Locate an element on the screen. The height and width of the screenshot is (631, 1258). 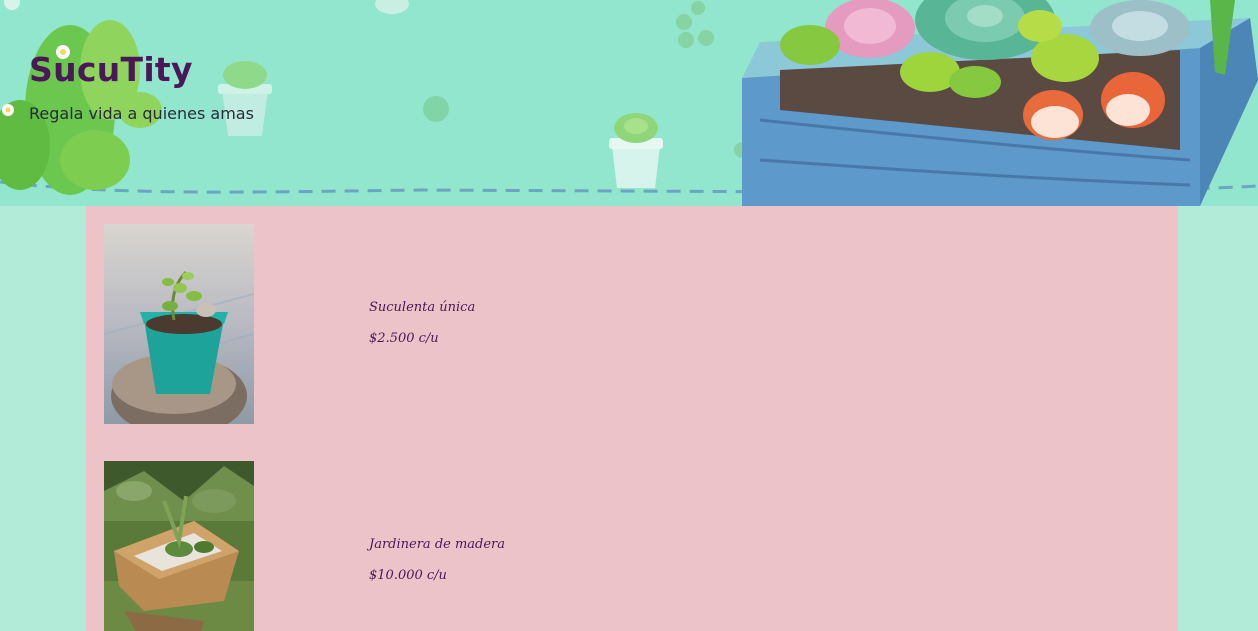
product-name: Jardinera de madera is located at coordinates (437, 544).